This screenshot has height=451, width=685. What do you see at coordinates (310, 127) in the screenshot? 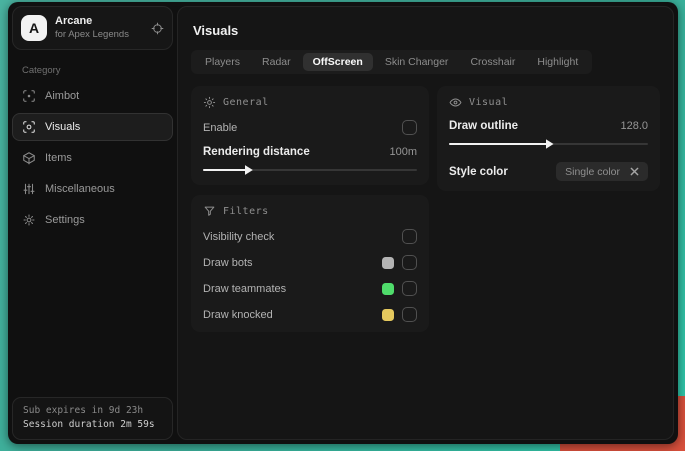
I see `enable-row: Enable` at bounding box center [310, 127].